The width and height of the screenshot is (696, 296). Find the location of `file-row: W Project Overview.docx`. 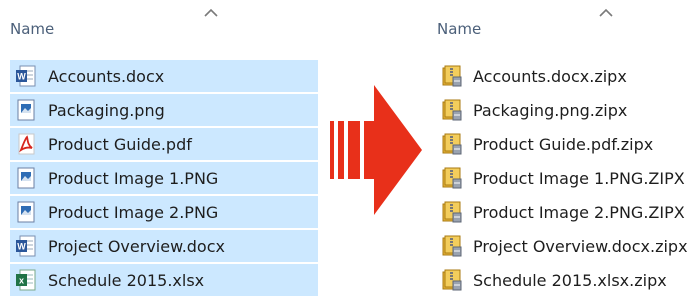

file-row: W Project Overview.docx is located at coordinates (164, 246).